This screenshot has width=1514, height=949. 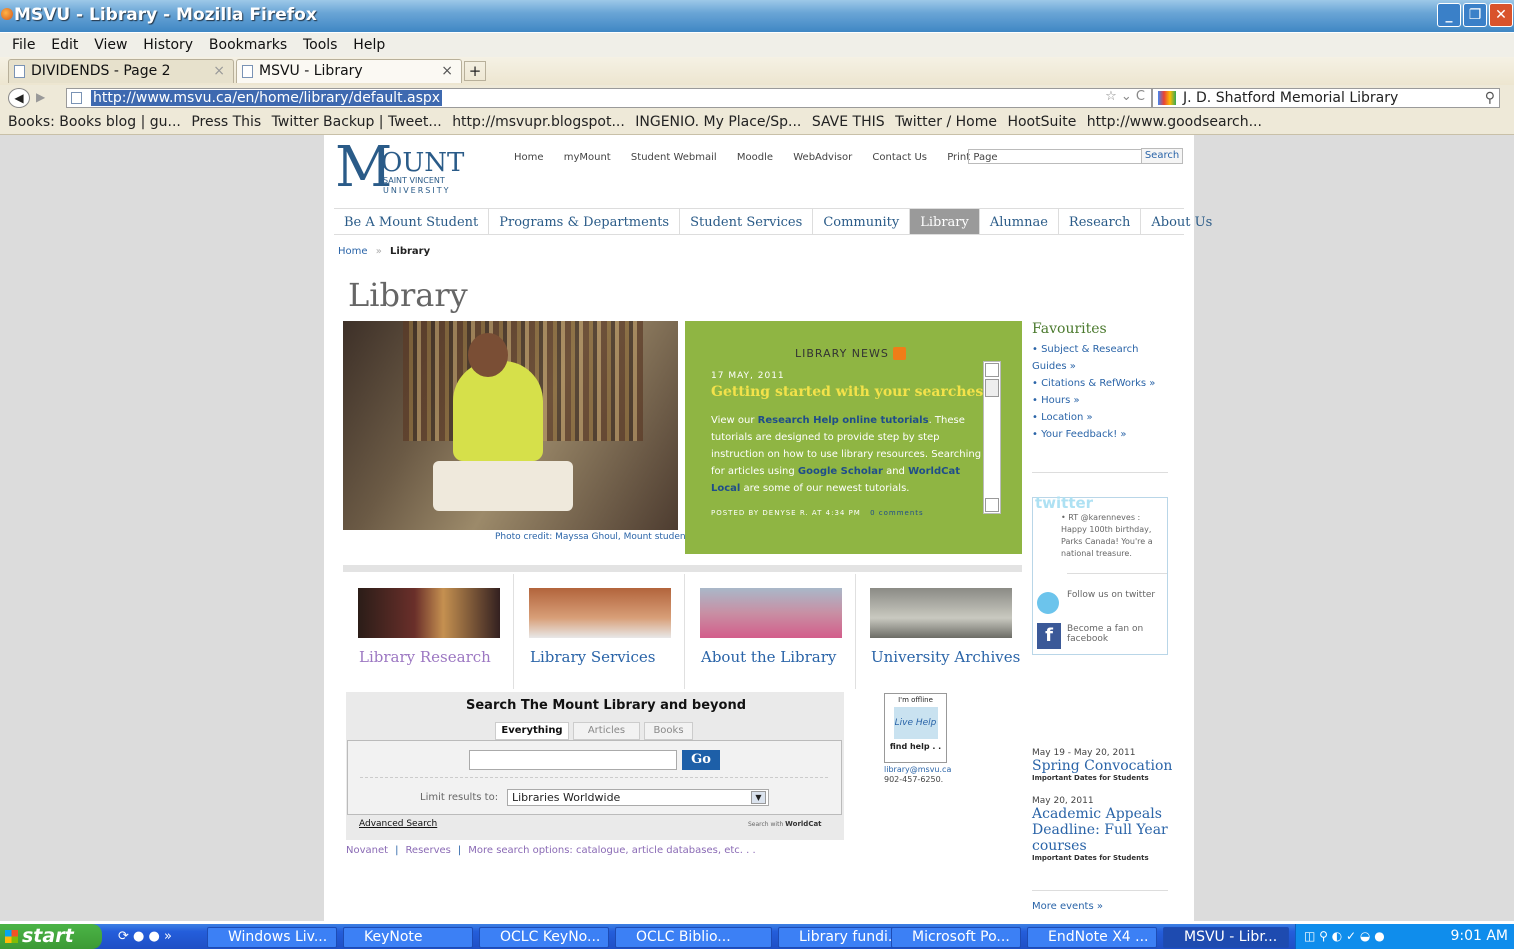 What do you see at coordinates (668, 731) in the screenshot?
I see `tab-books: Books` at bounding box center [668, 731].